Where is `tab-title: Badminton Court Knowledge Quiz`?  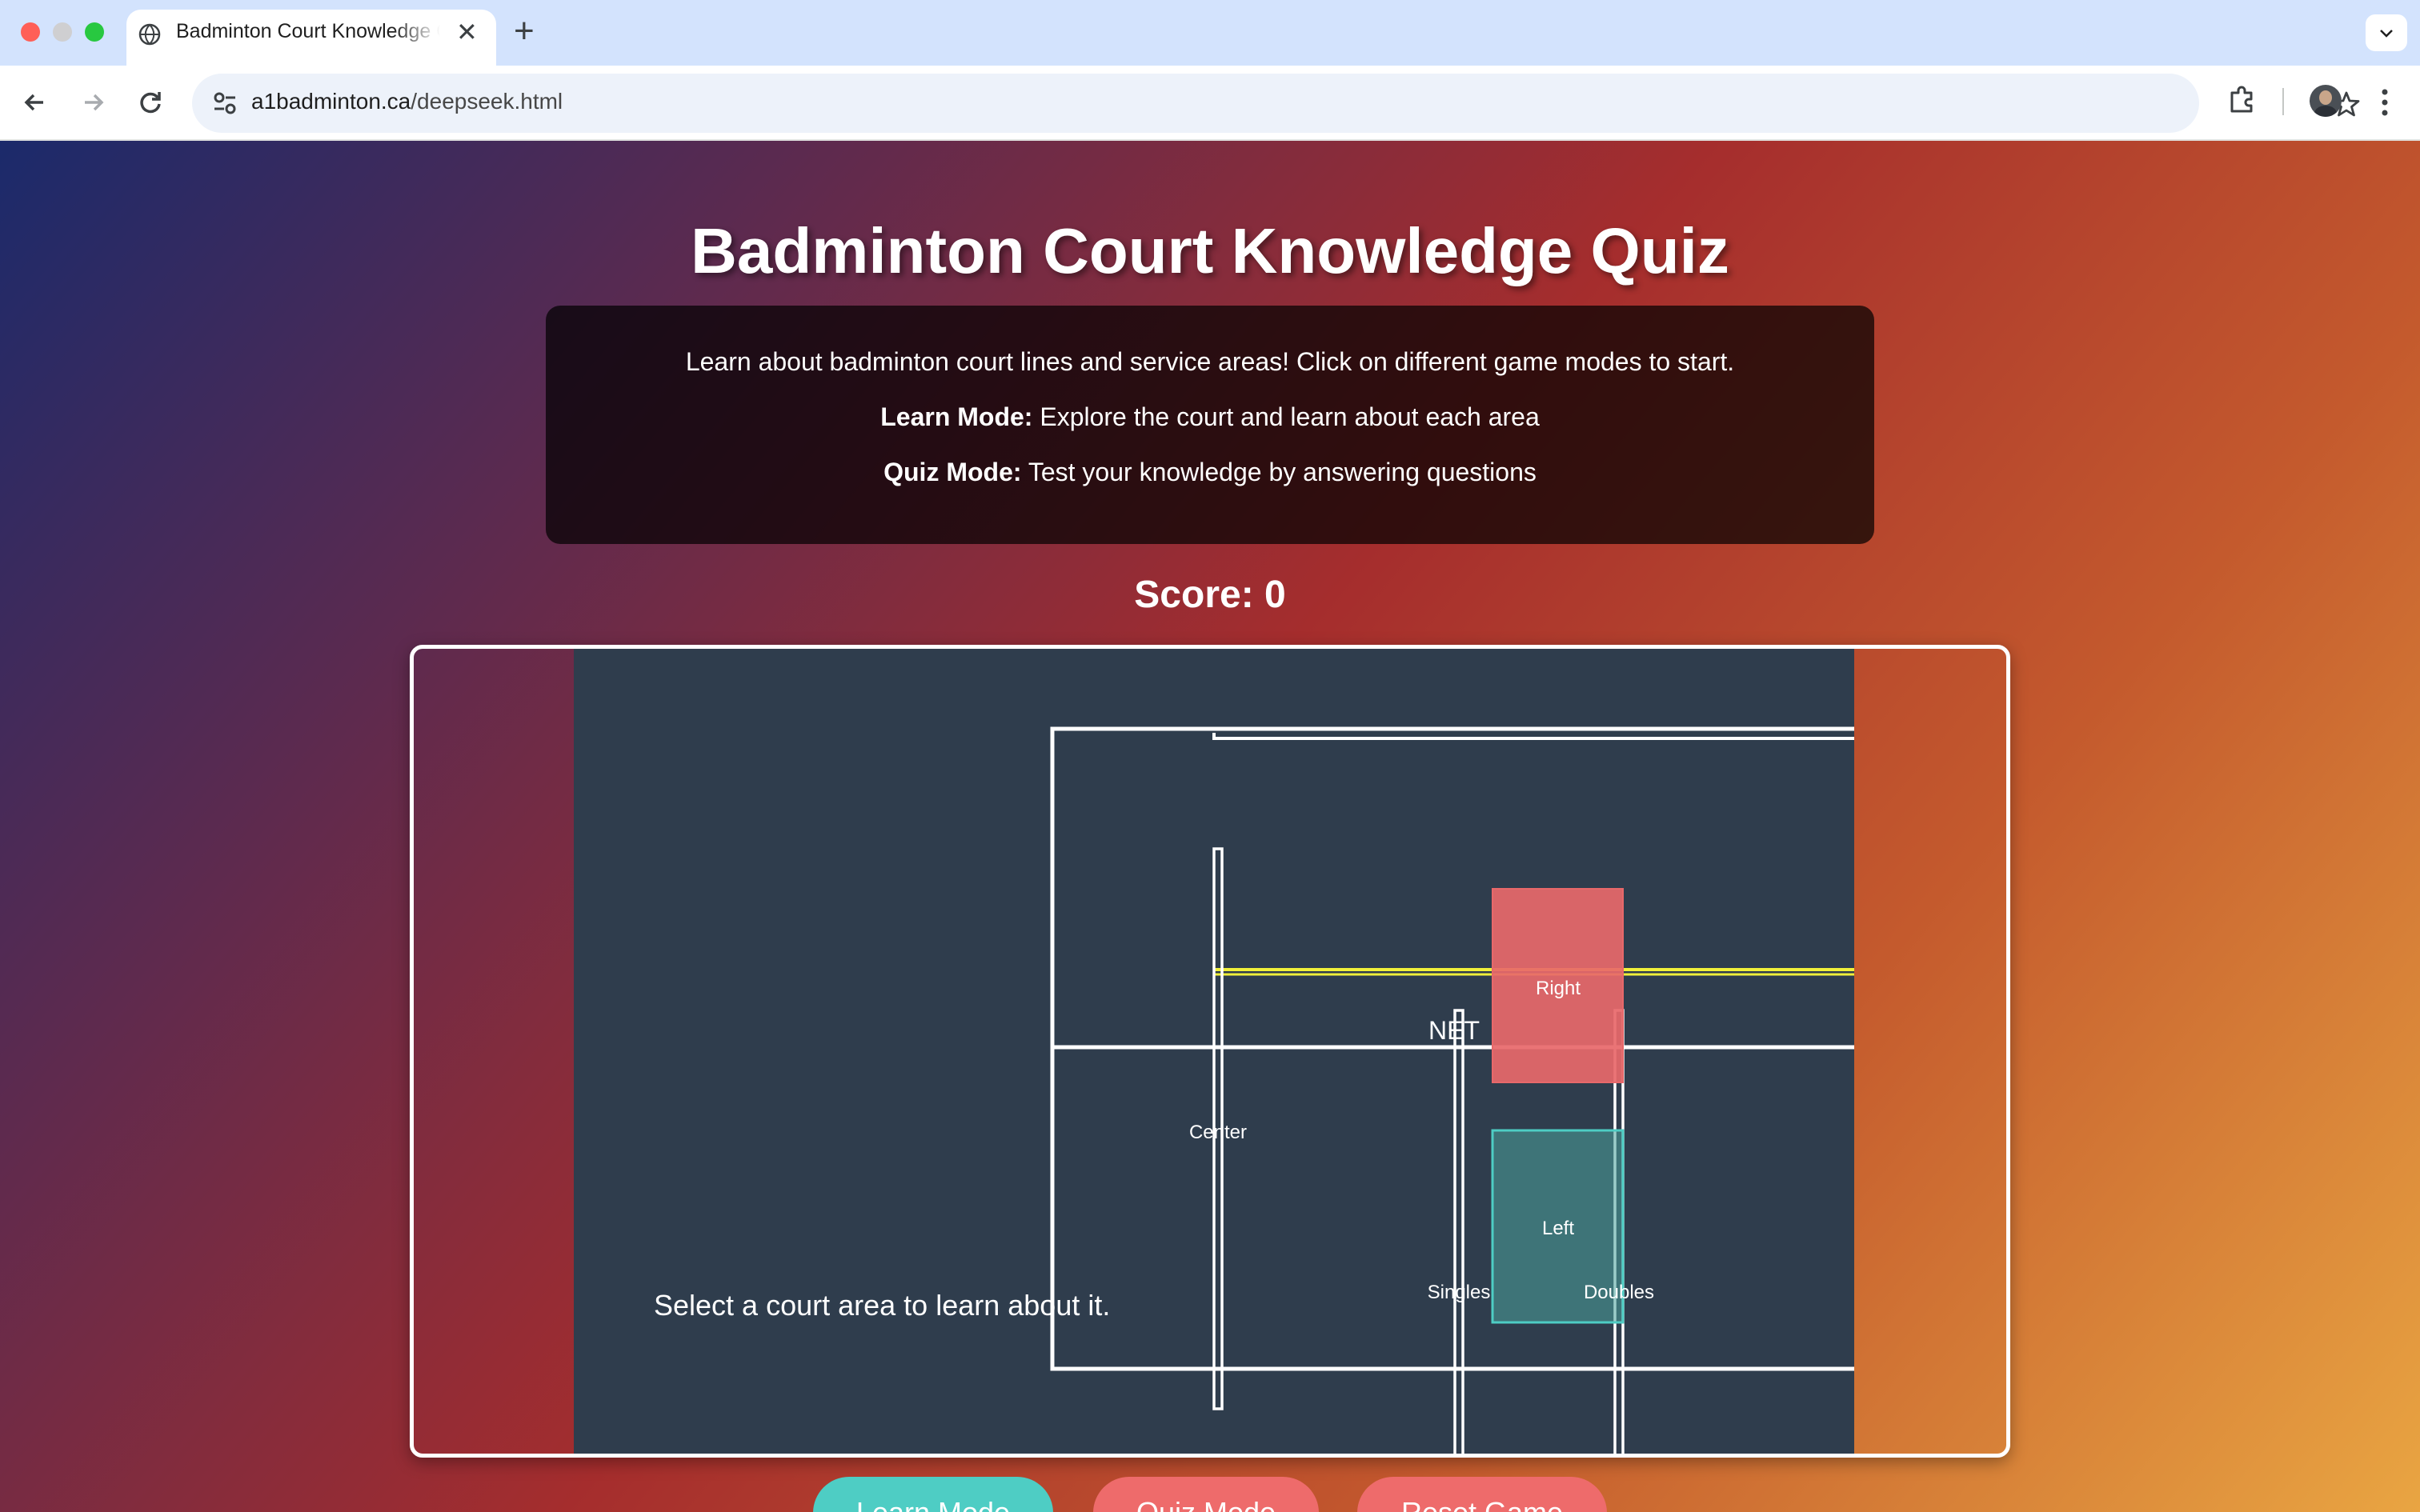
tab-title: Badminton Court Knowledge Quiz is located at coordinates (308, 31).